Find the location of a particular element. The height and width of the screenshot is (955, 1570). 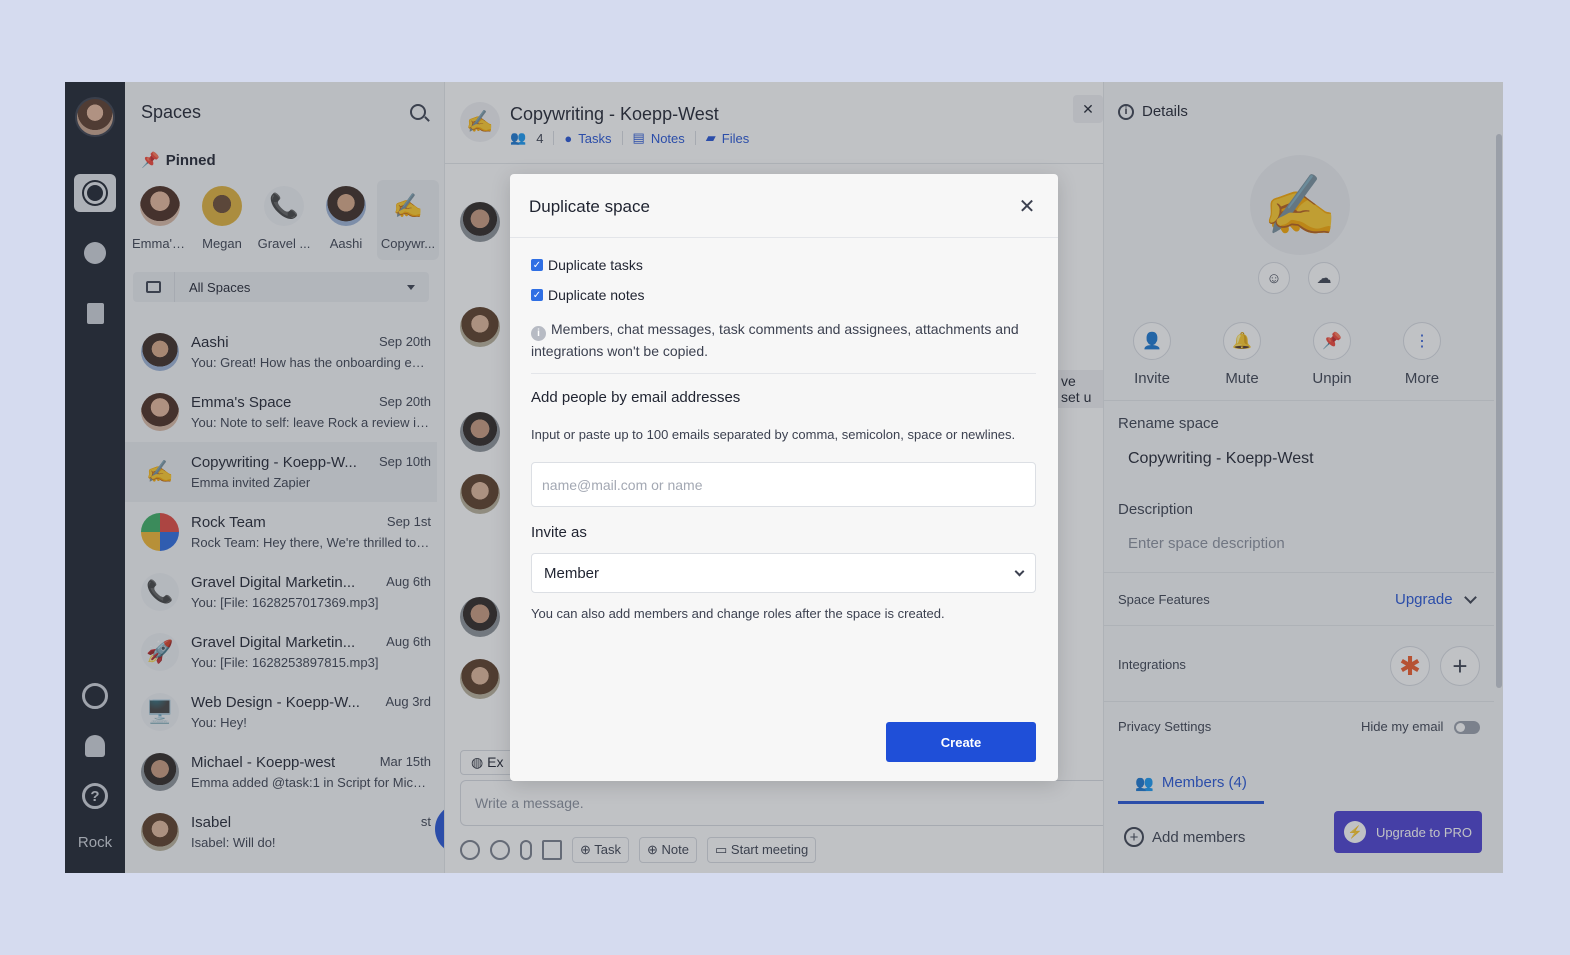

chevron-down-icon is located at coordinates (1019, 571).